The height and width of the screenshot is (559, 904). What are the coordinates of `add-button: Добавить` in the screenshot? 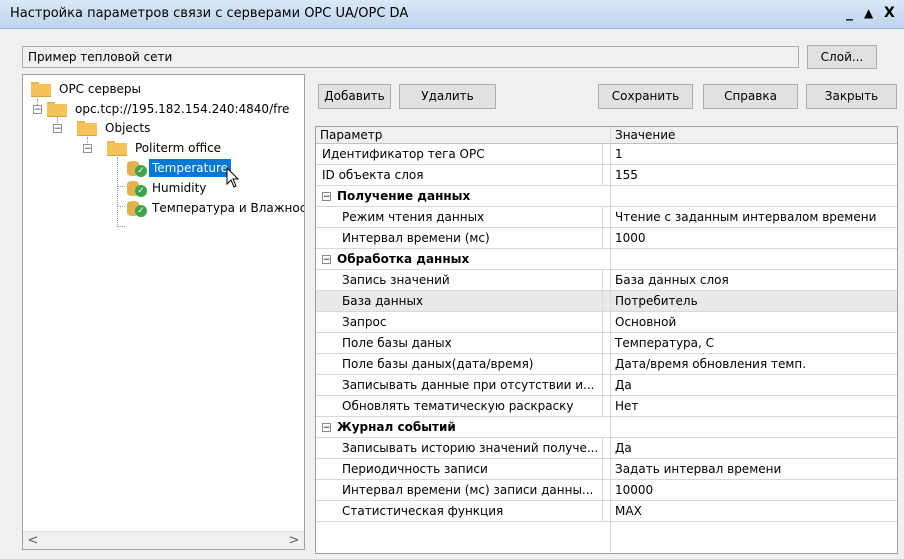 It's located at (354, 96).